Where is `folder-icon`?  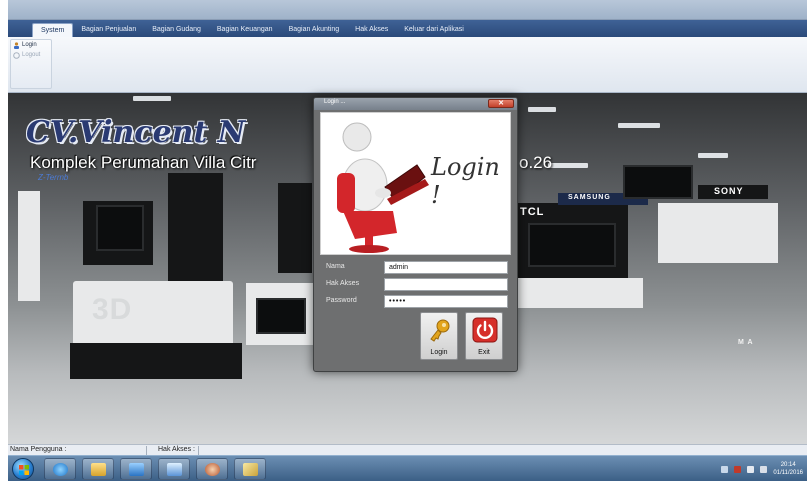 folder-icon is located at coordinates (98, 469).